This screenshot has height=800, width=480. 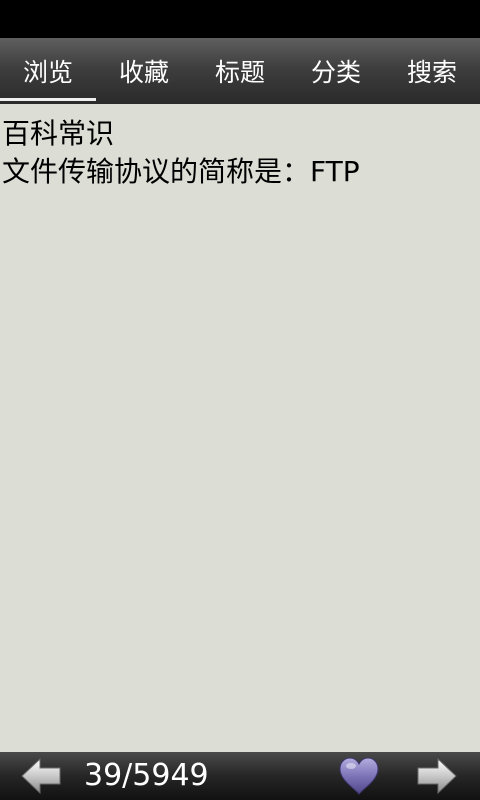 I want to click on favorite-button, so click(x=359, y=776).